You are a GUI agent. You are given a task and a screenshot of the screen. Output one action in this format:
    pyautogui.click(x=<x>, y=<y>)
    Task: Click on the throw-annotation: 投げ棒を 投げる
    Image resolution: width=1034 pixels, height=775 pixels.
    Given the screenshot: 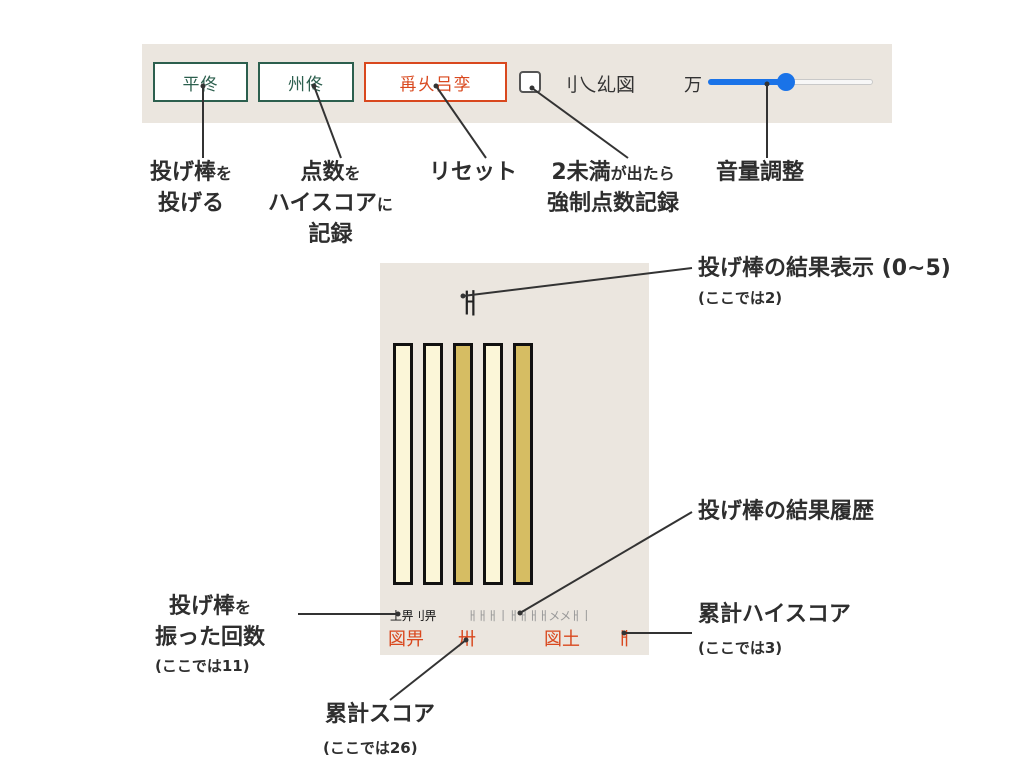 What is the action you would take?
    pyautogui.click(x=191, y=188)
    